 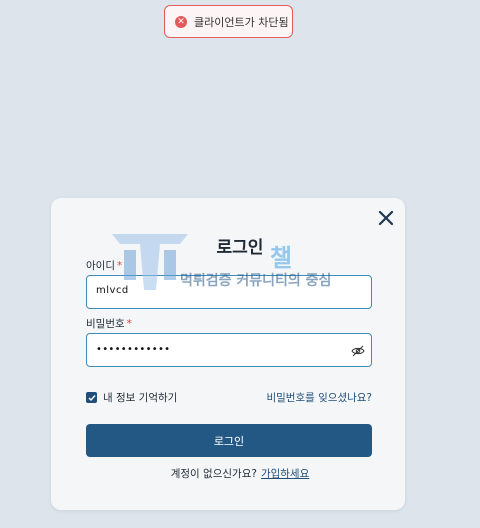 What do you see at coordinates (213, 474) in the screenshot?
I see `no-account-text: 계정이 없으신가요?` at bounding box center [213, 474].